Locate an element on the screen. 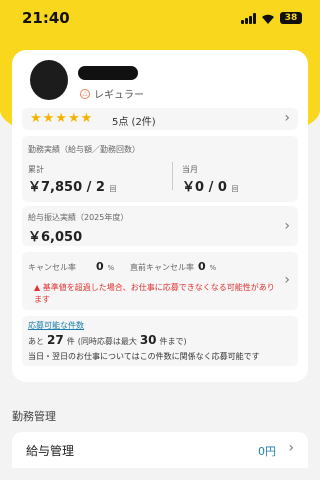 This screenshot has width=320, height=480. status-time: 21:40 is located at coordinates (46, 18).